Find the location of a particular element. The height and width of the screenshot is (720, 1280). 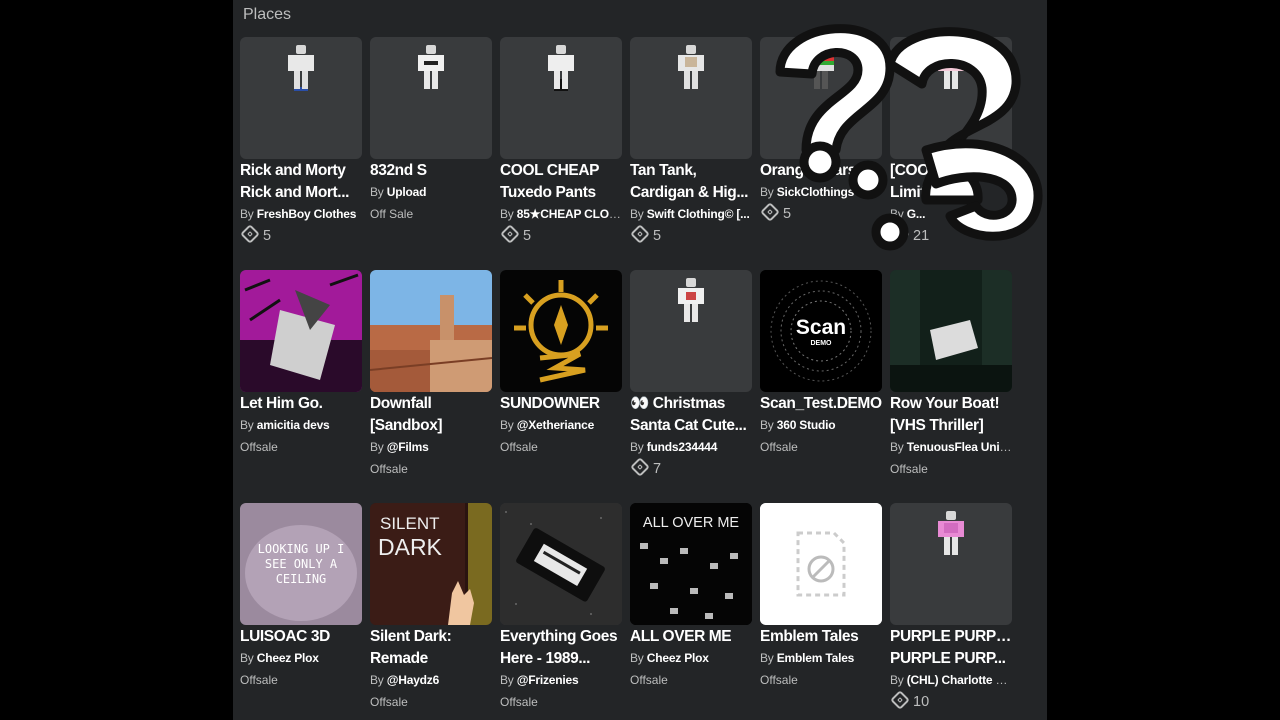

place-title: Let Him Go. is located at coordinates (301, 404).